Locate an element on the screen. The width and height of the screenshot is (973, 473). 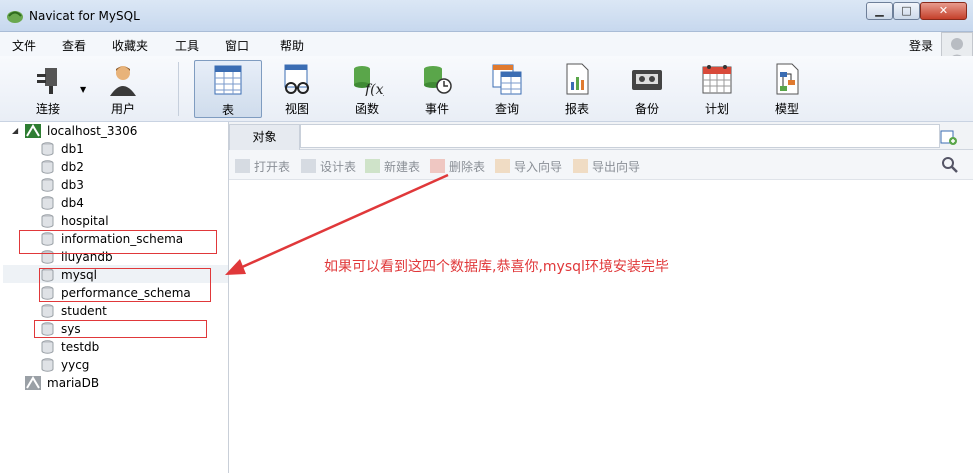
design-table-label: 设计表 is located at coordinates (338, 167).